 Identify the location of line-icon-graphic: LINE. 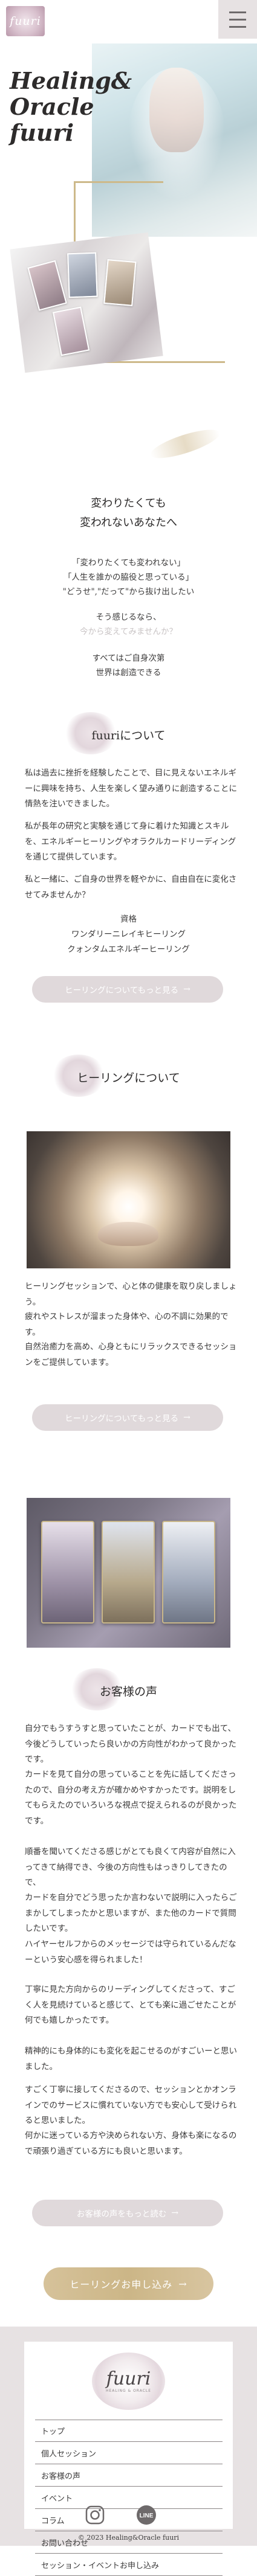
(146, 2515).